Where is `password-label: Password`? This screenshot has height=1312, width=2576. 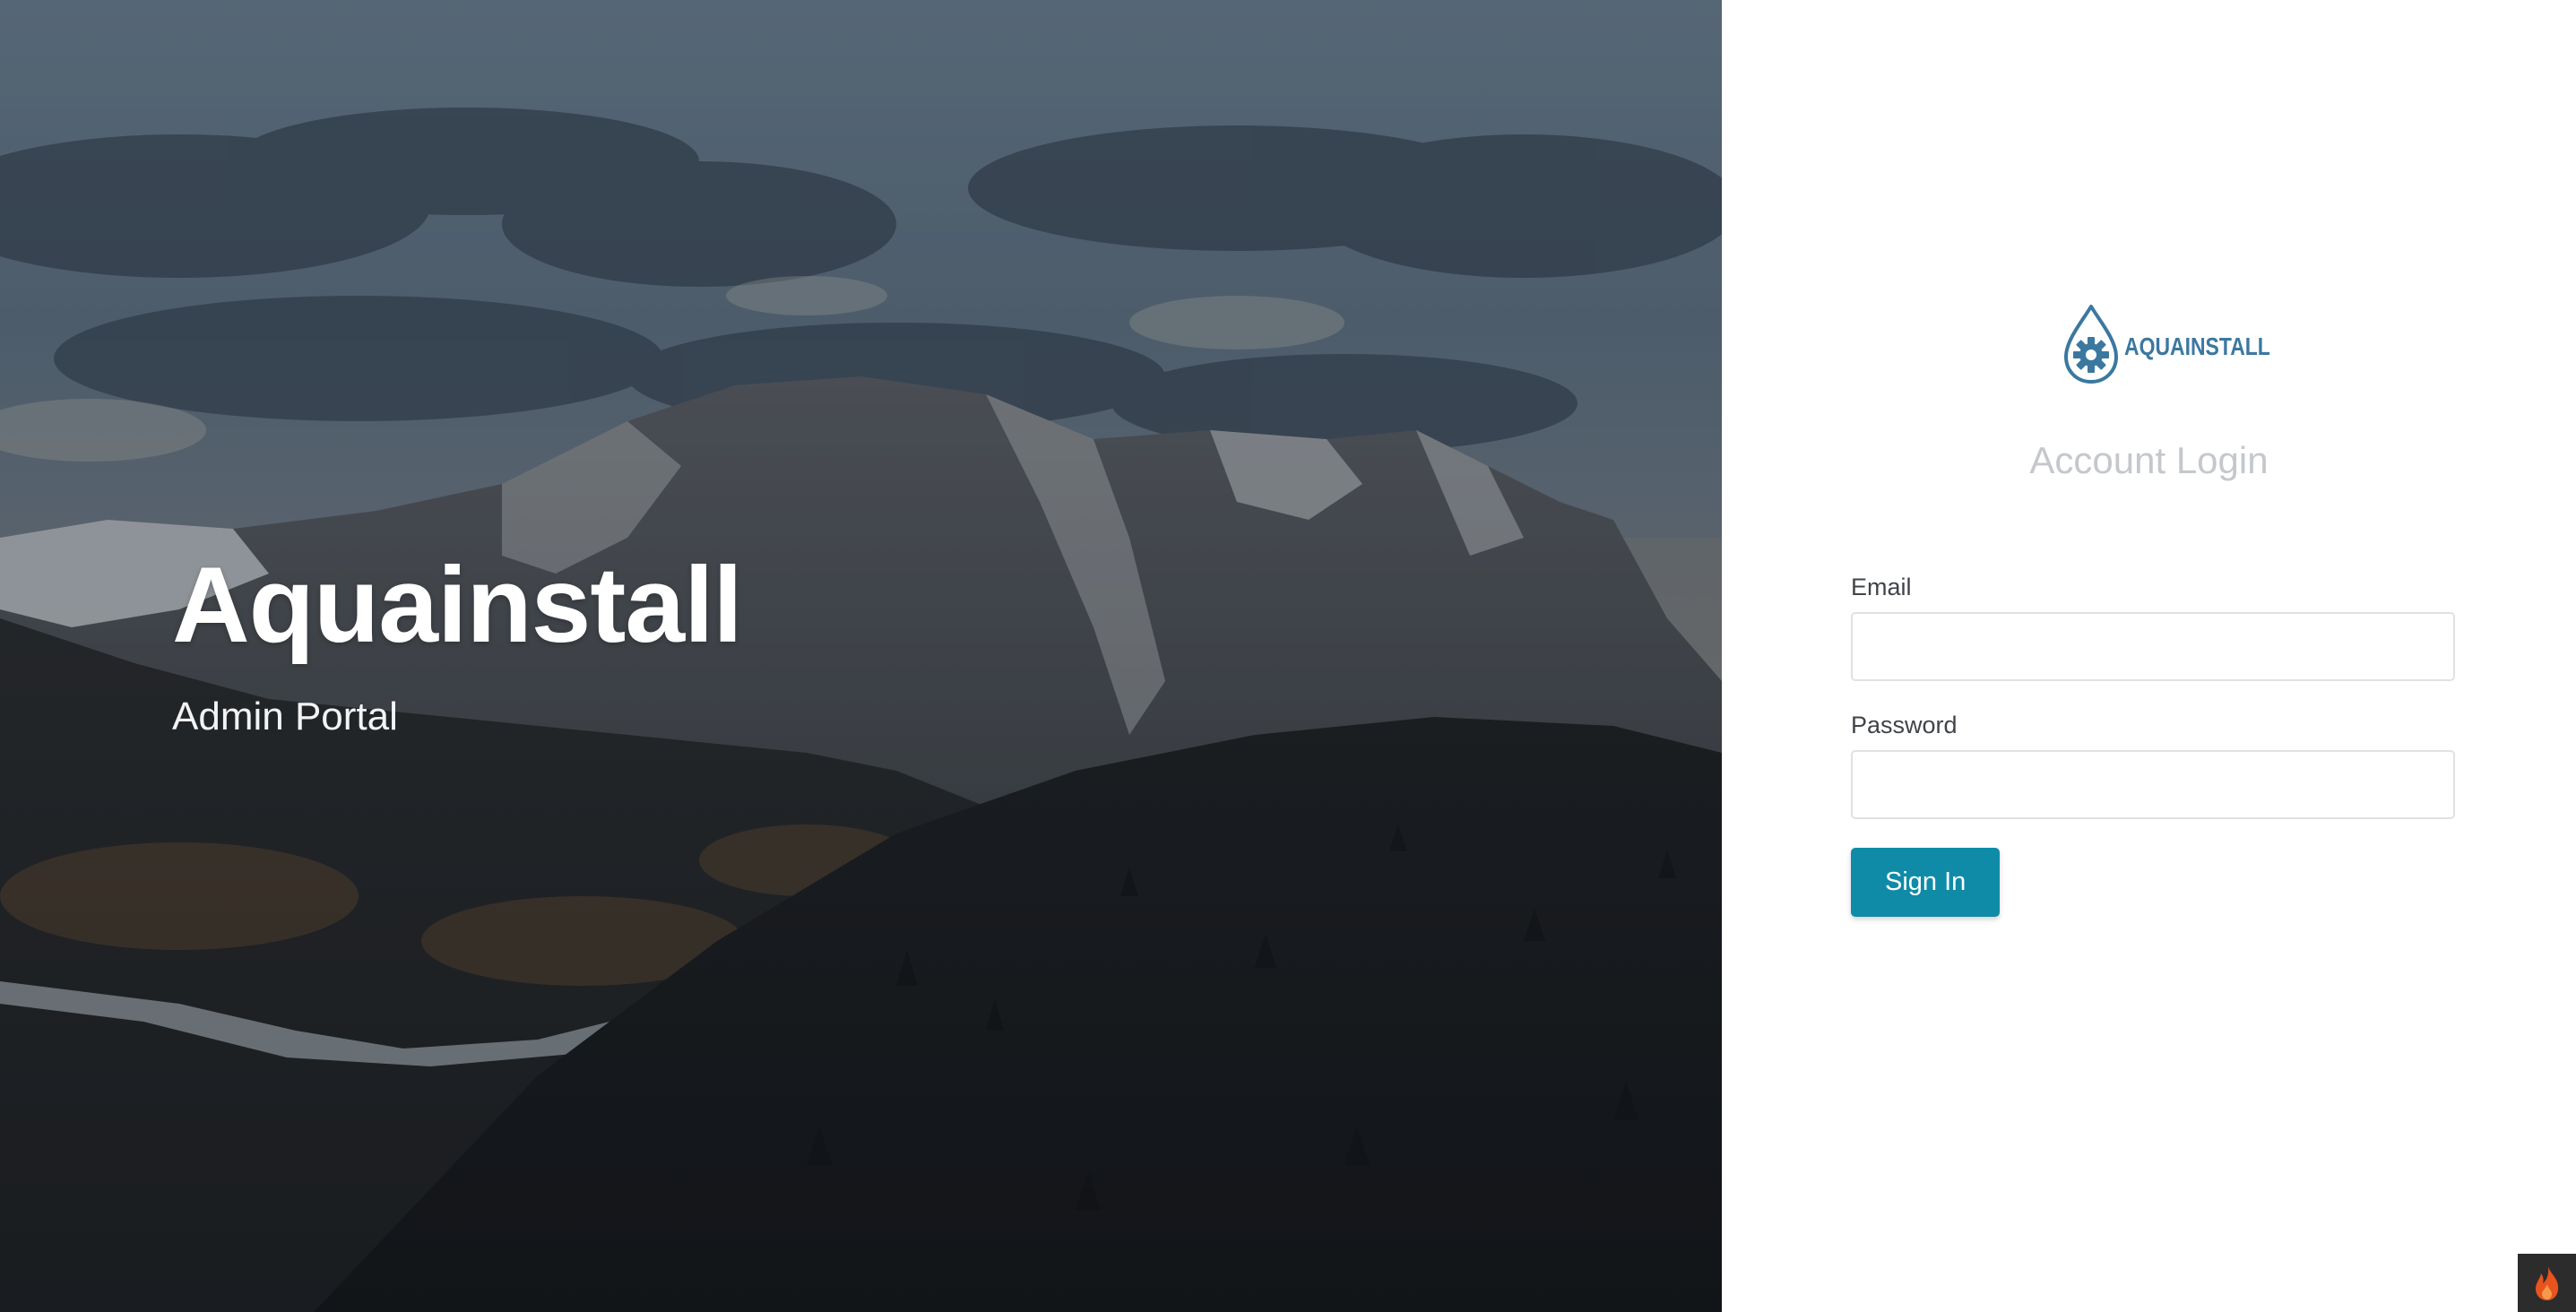 password-label: Password is located at coordinates (1904, 725).